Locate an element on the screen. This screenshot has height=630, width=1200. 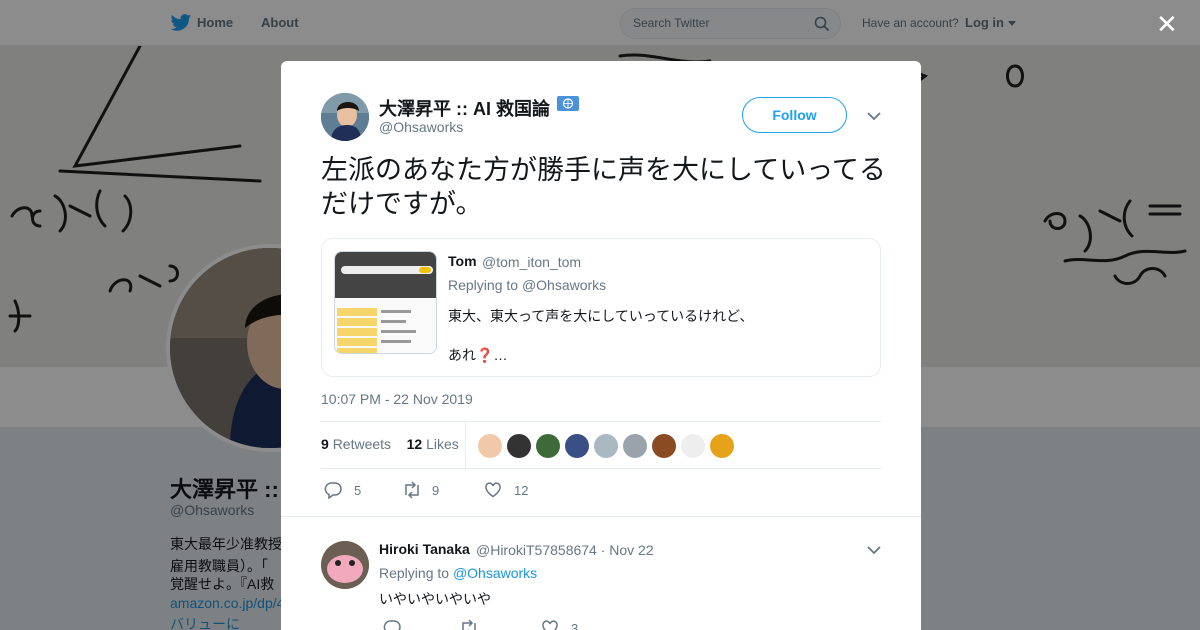
question-mark-emoji: ❓ is located at coordinates (485, 355).